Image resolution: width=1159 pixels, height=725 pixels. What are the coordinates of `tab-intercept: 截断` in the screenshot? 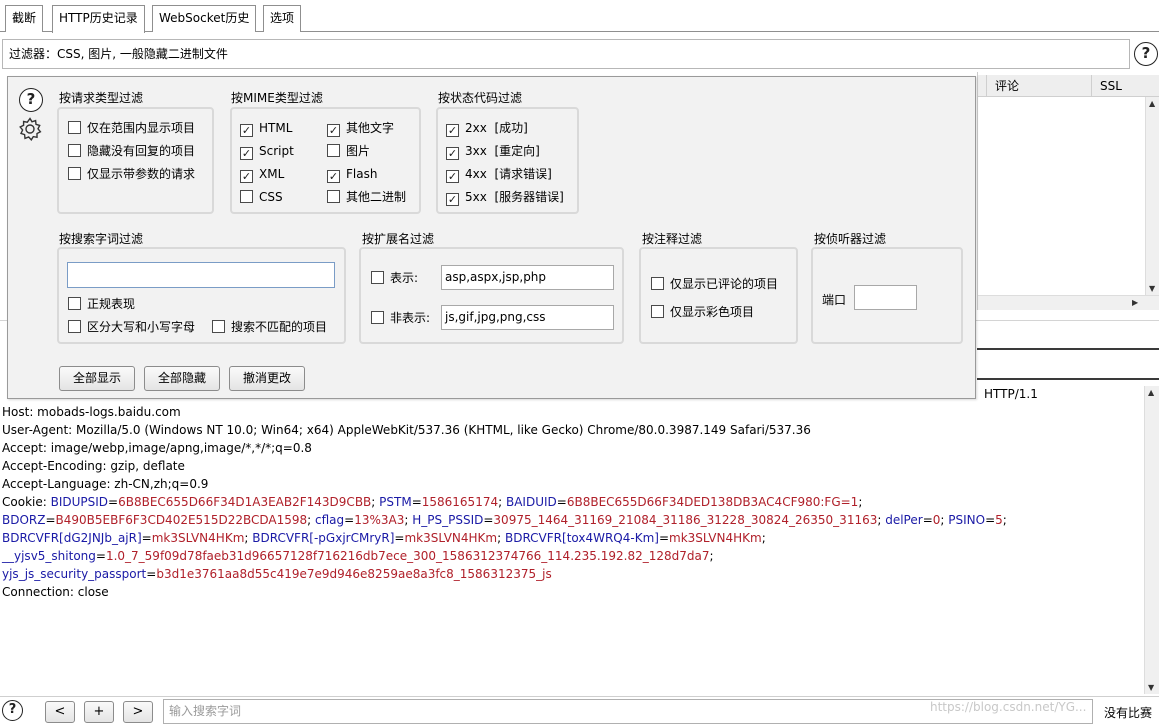 It's located at (24, 18).